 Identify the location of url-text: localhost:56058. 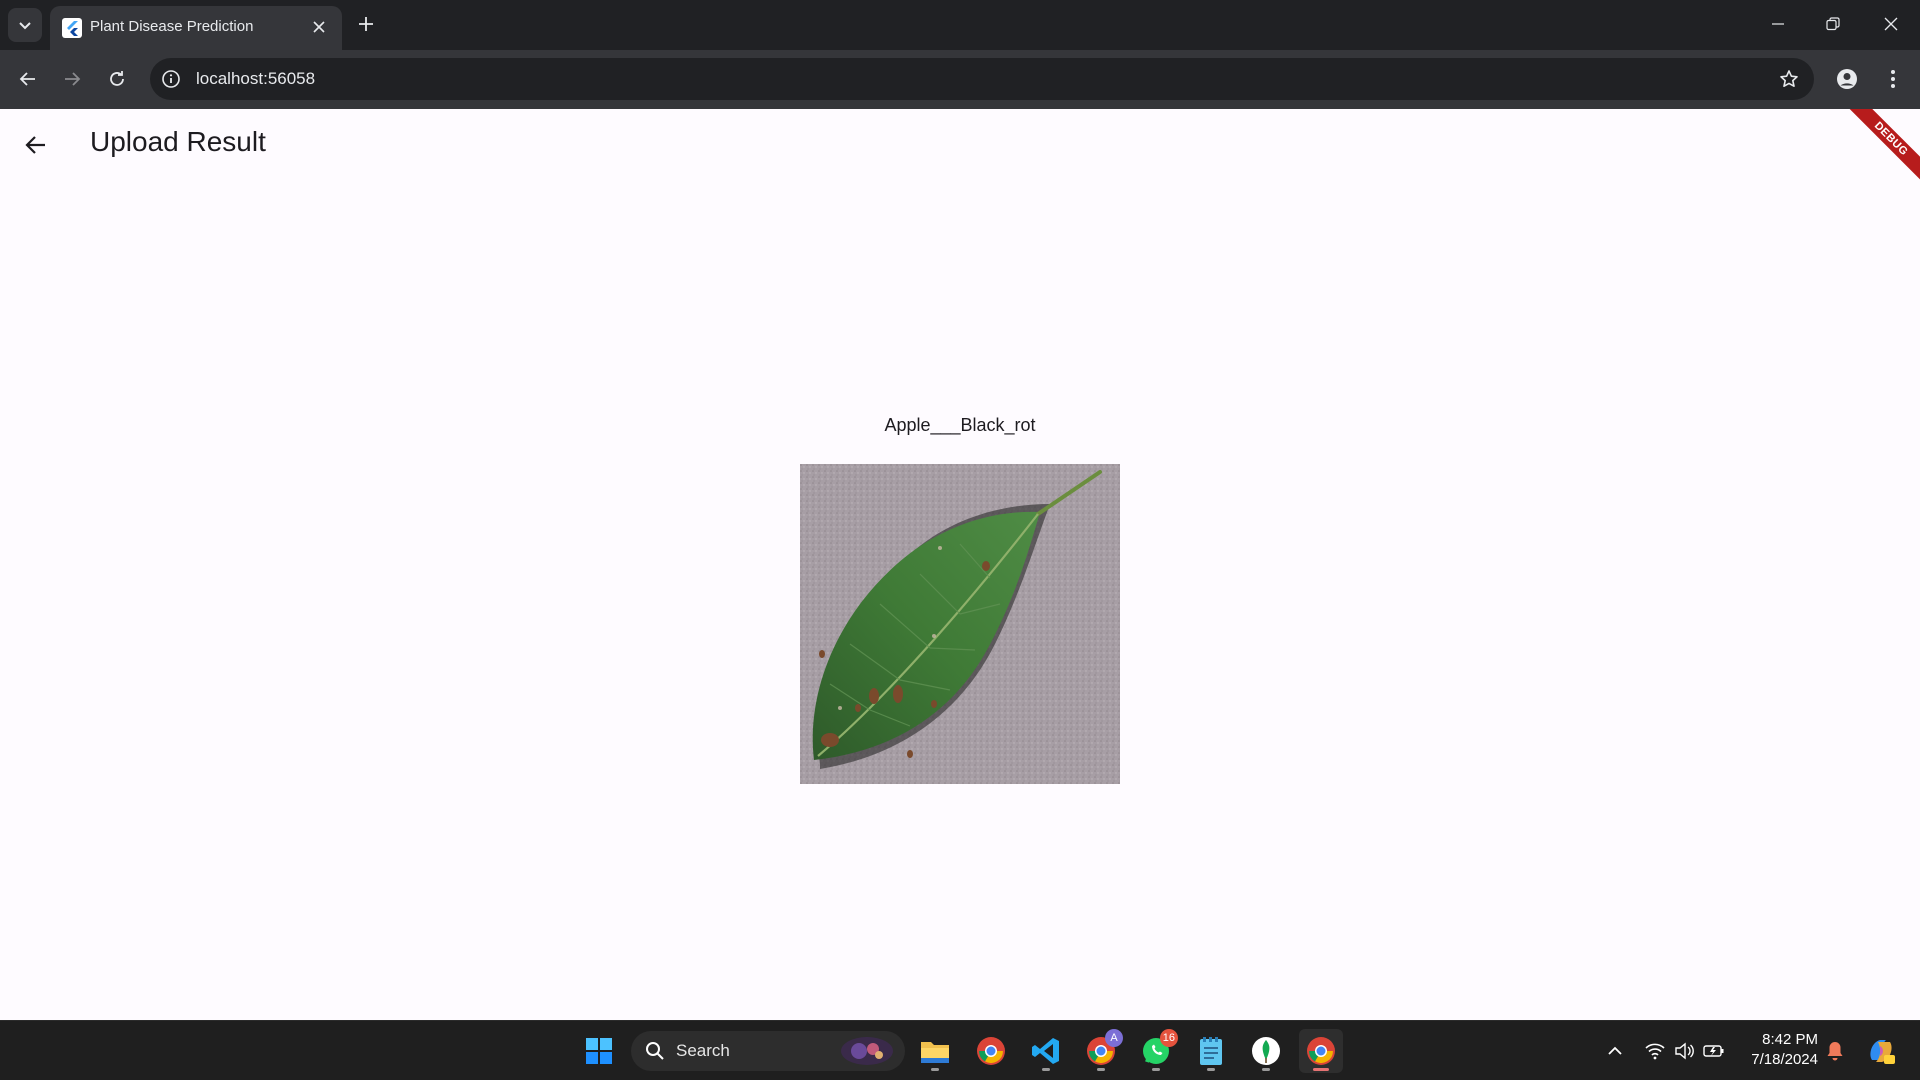
(255, 79).